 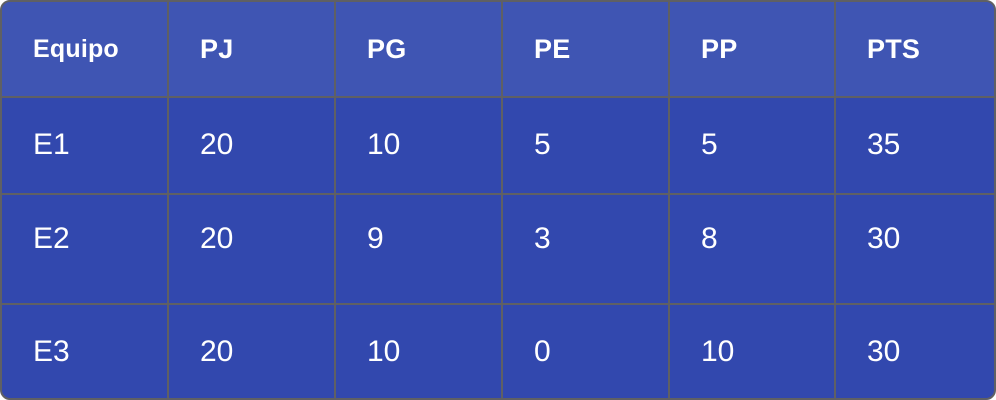 I want to click on cell-won: 9, so click(x=418, y=249).